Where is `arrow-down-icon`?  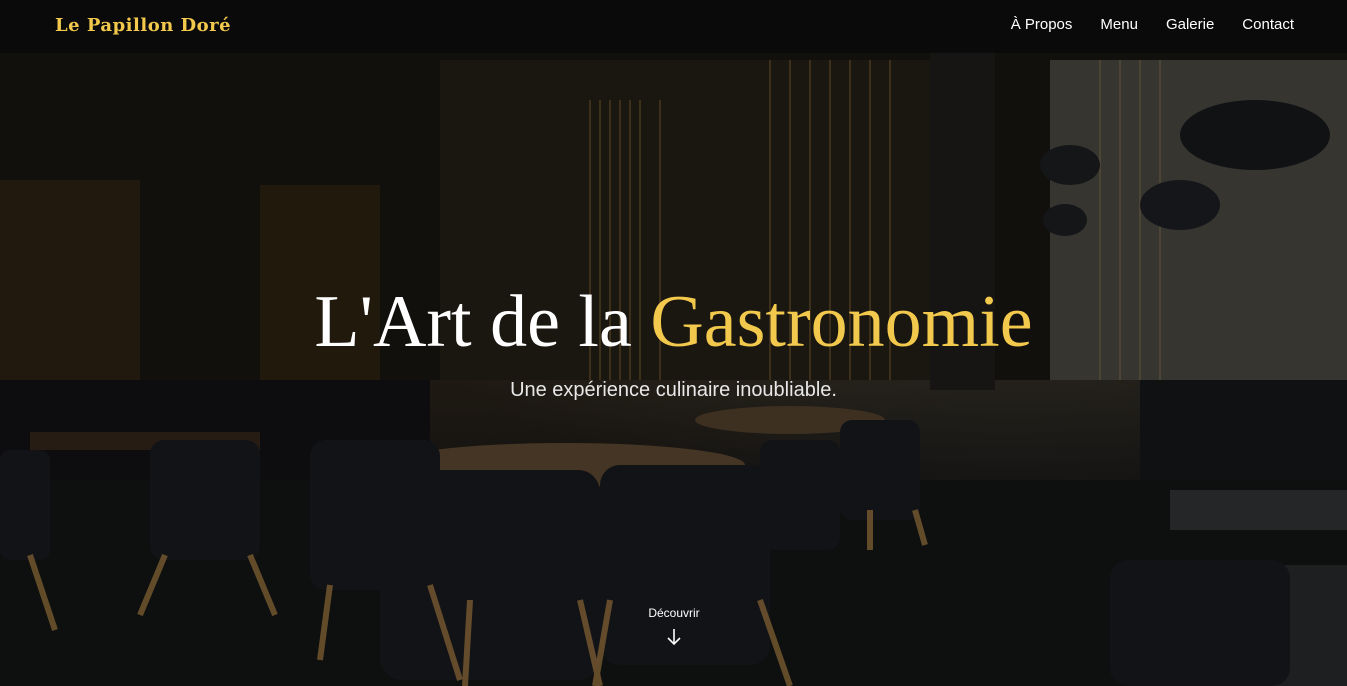 arrow-down-icon is located at coordinates (674, 637).